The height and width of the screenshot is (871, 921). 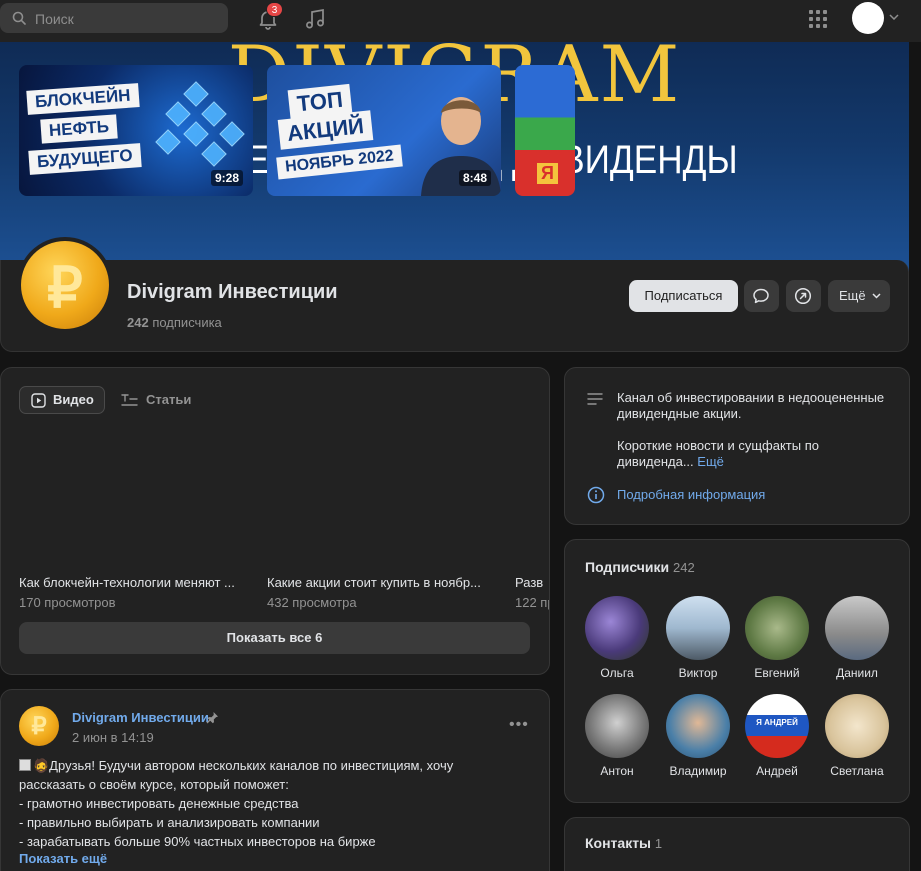 What do you see at coordinates (274, 638) in the screenshot?
I see `show-all-videos-button: Показать все 6` at bounding box center [274, 638].